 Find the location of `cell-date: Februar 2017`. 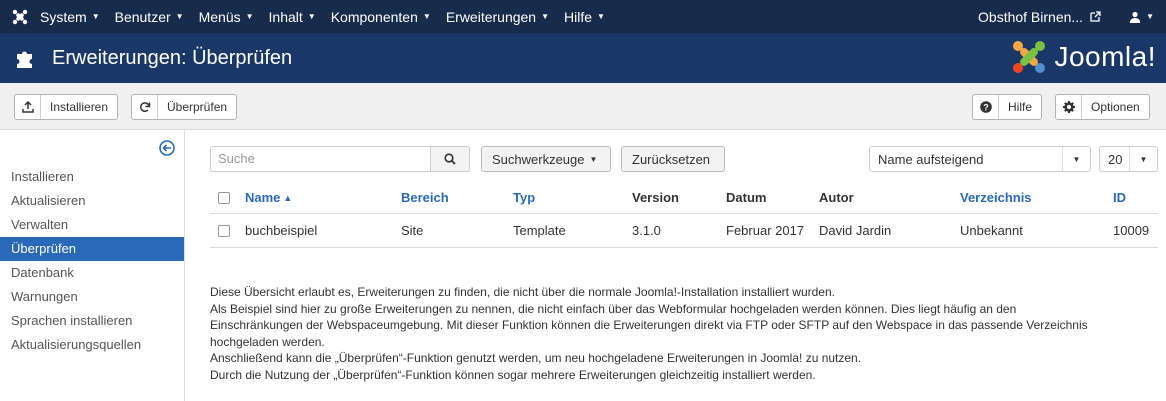

cell-date: Februar 2017 is located at coordinates (765, 230).